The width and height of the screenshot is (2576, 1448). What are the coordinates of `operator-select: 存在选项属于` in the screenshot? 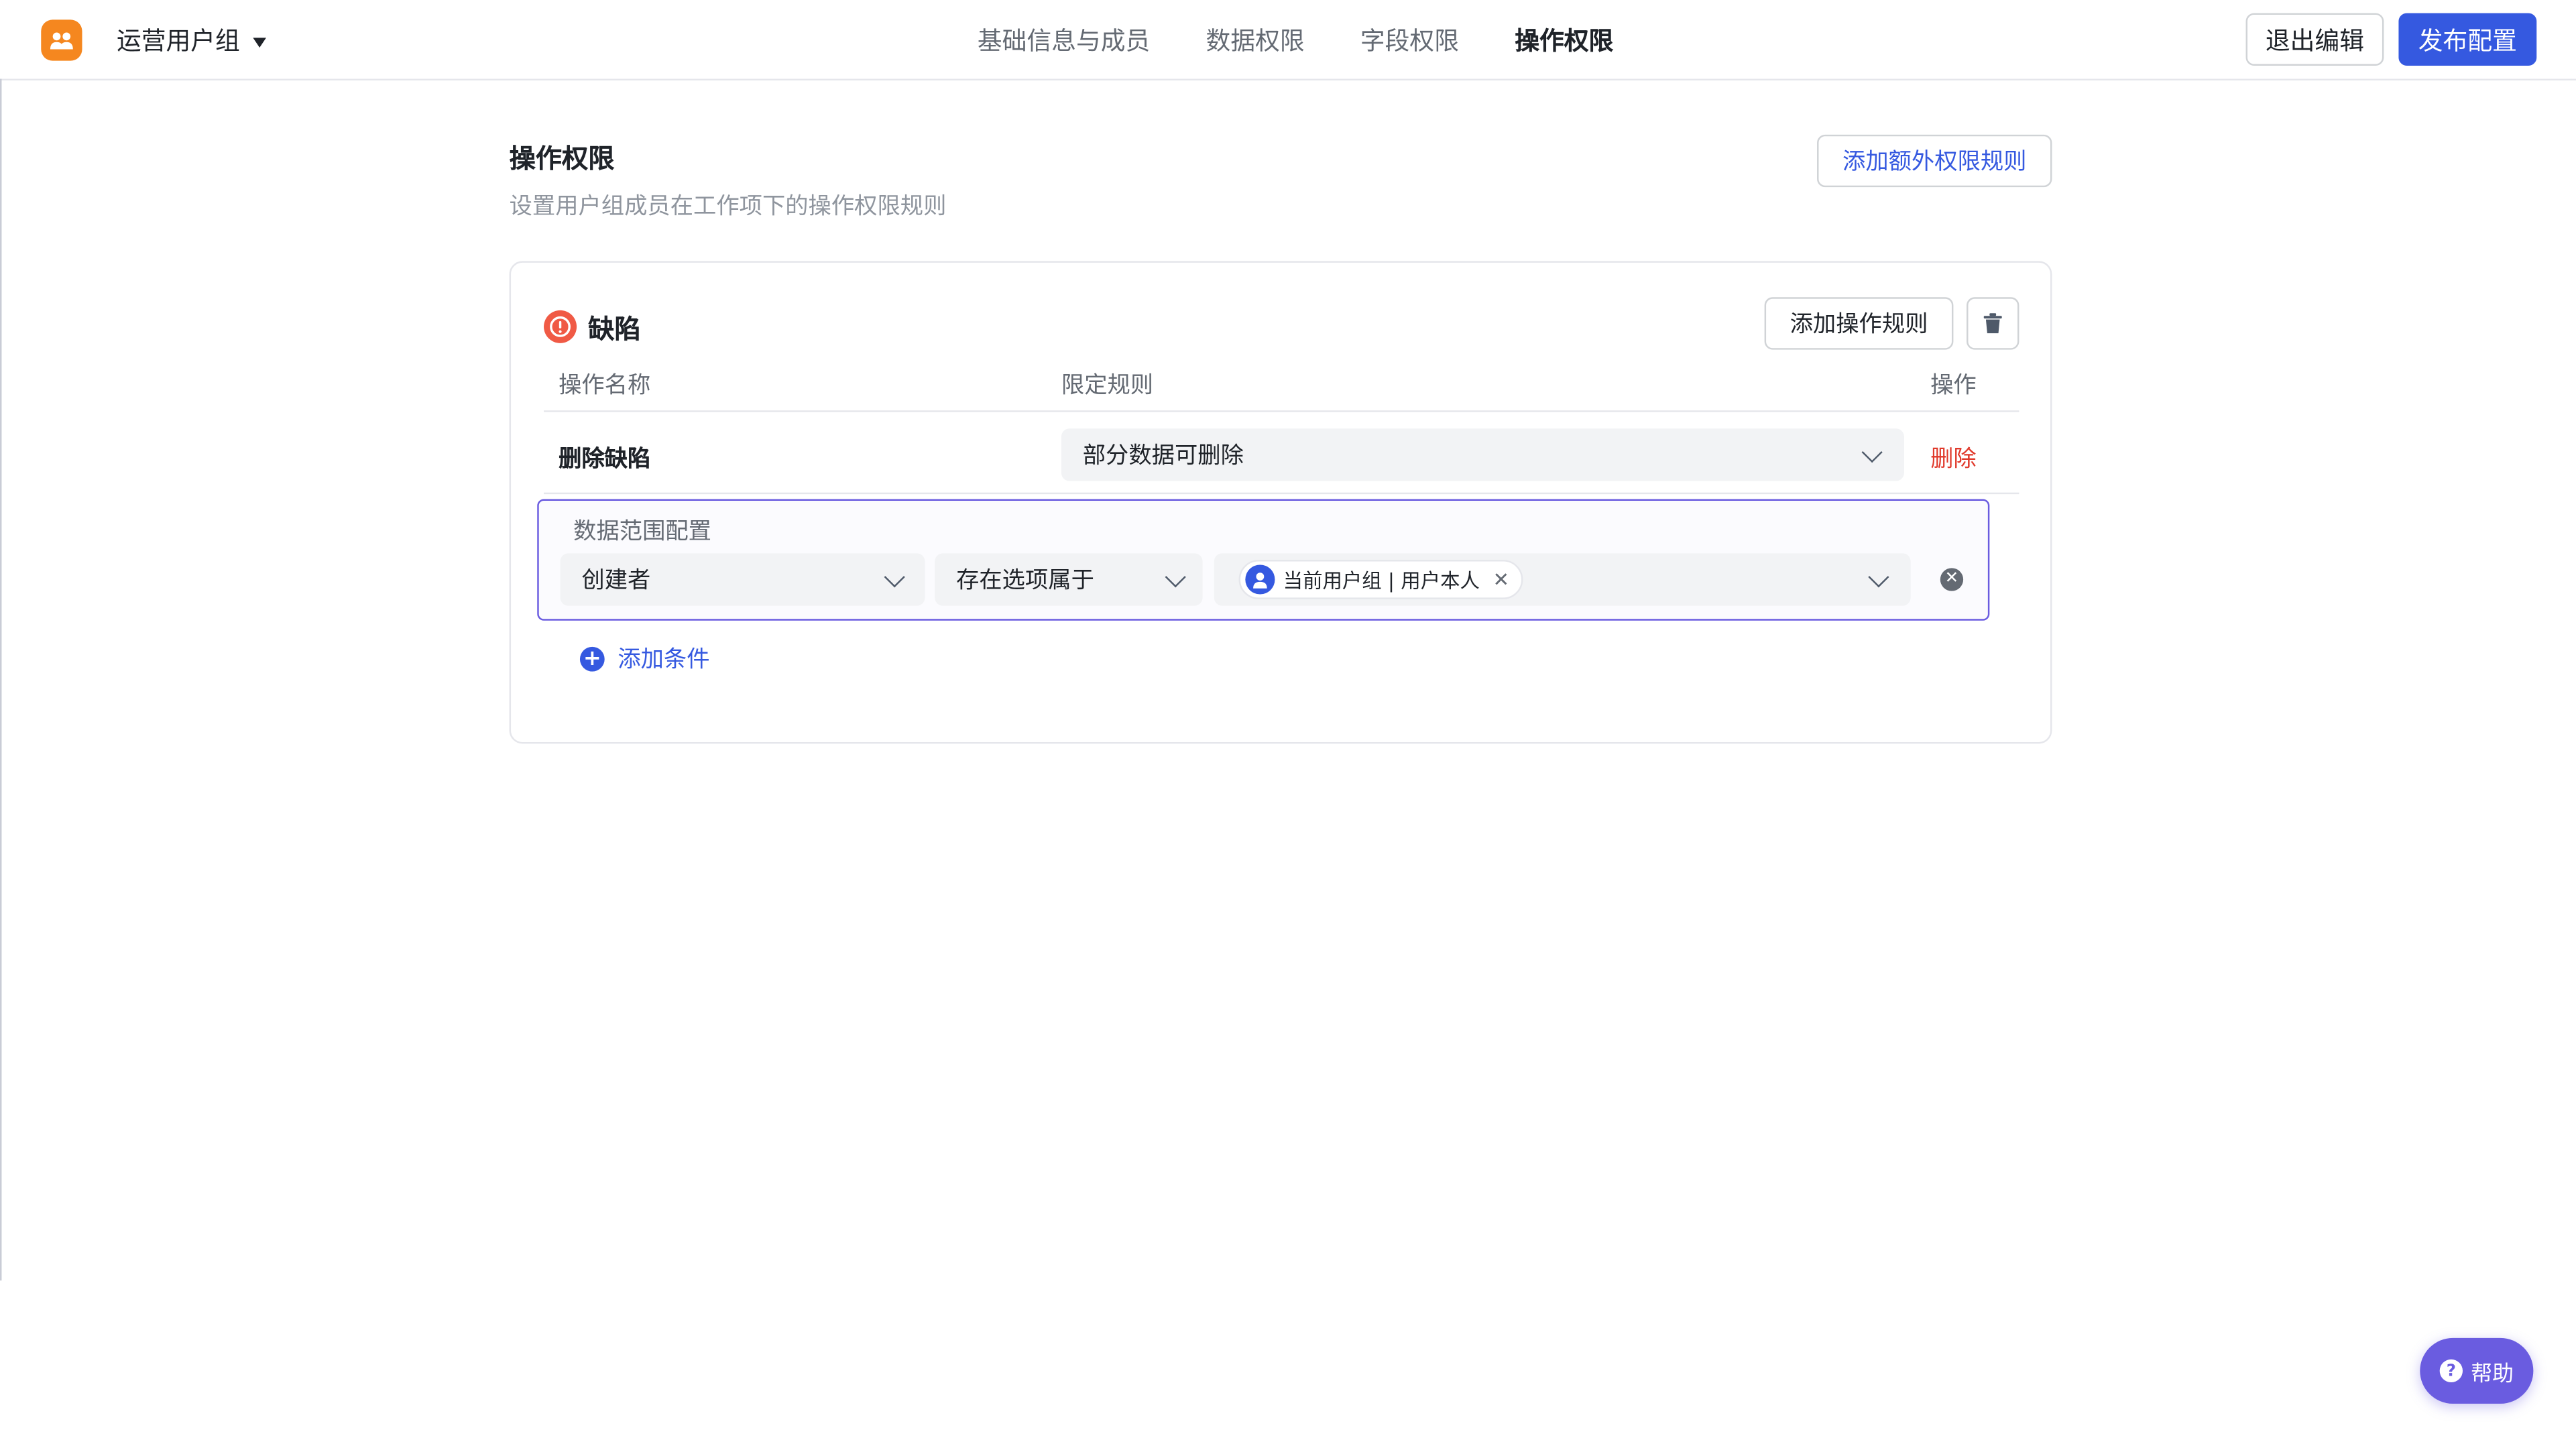 It's located at (1069, 579).